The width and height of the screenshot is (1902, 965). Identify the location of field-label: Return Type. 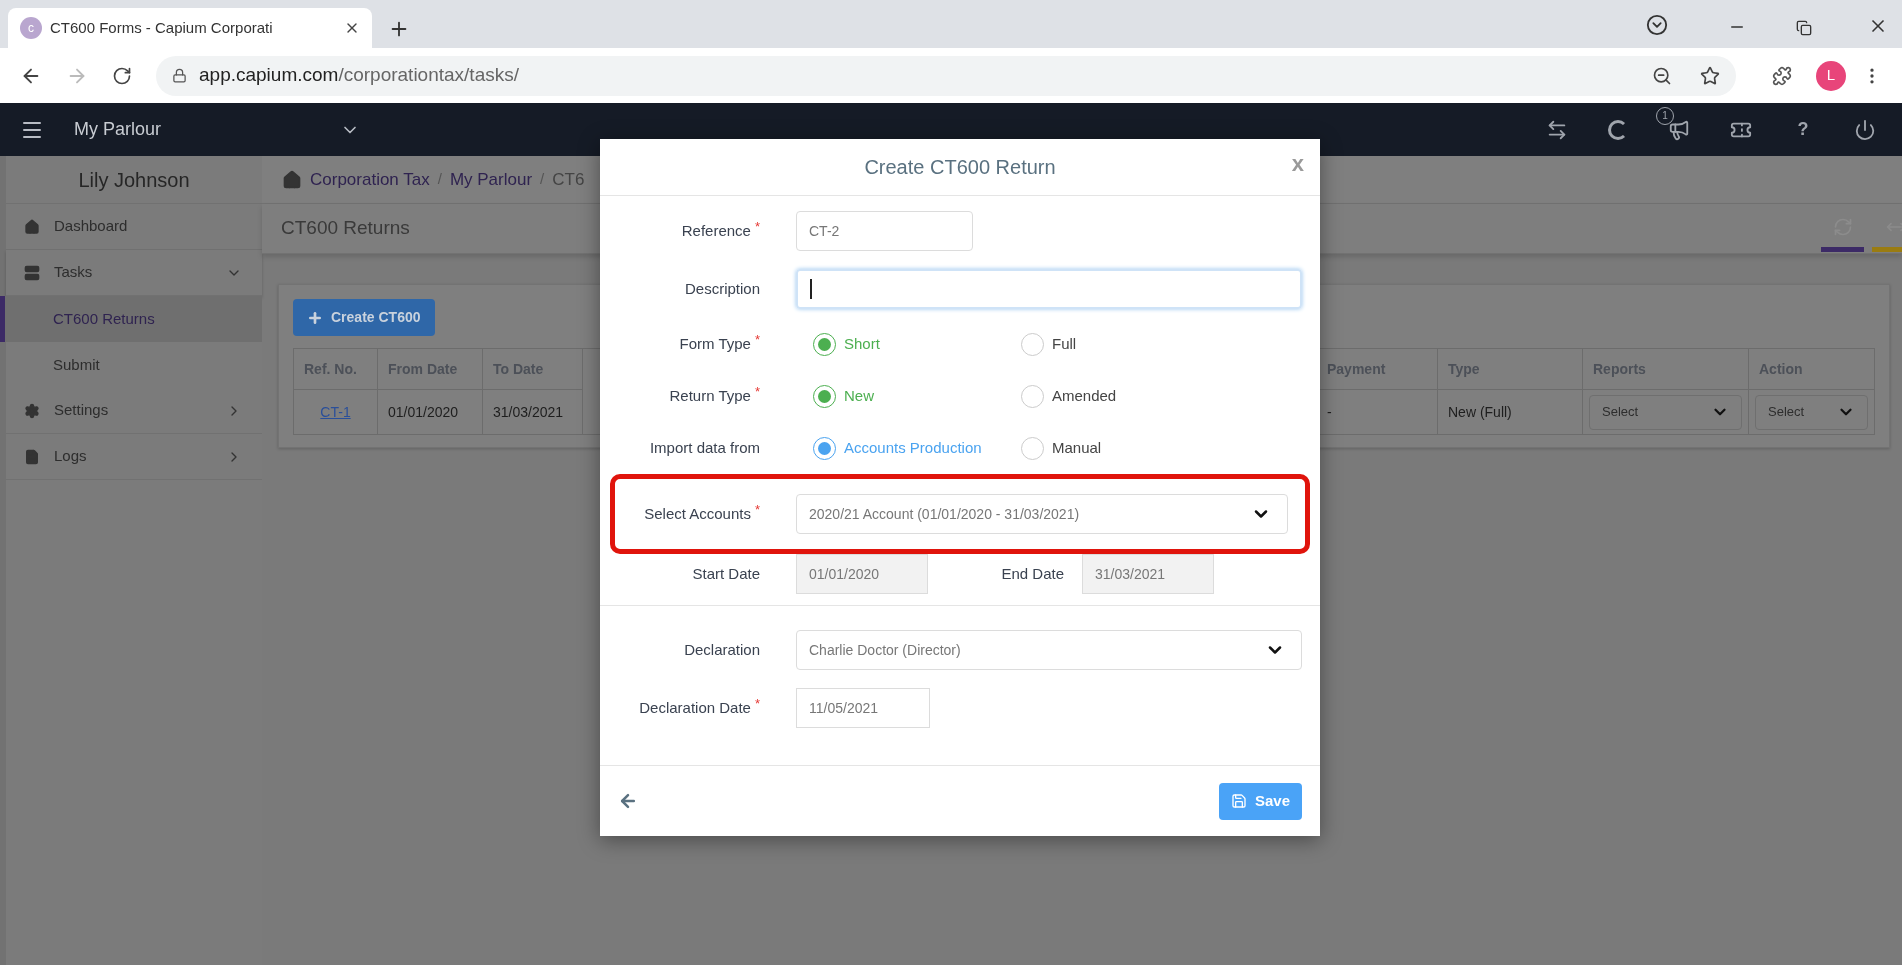
(710, 395).